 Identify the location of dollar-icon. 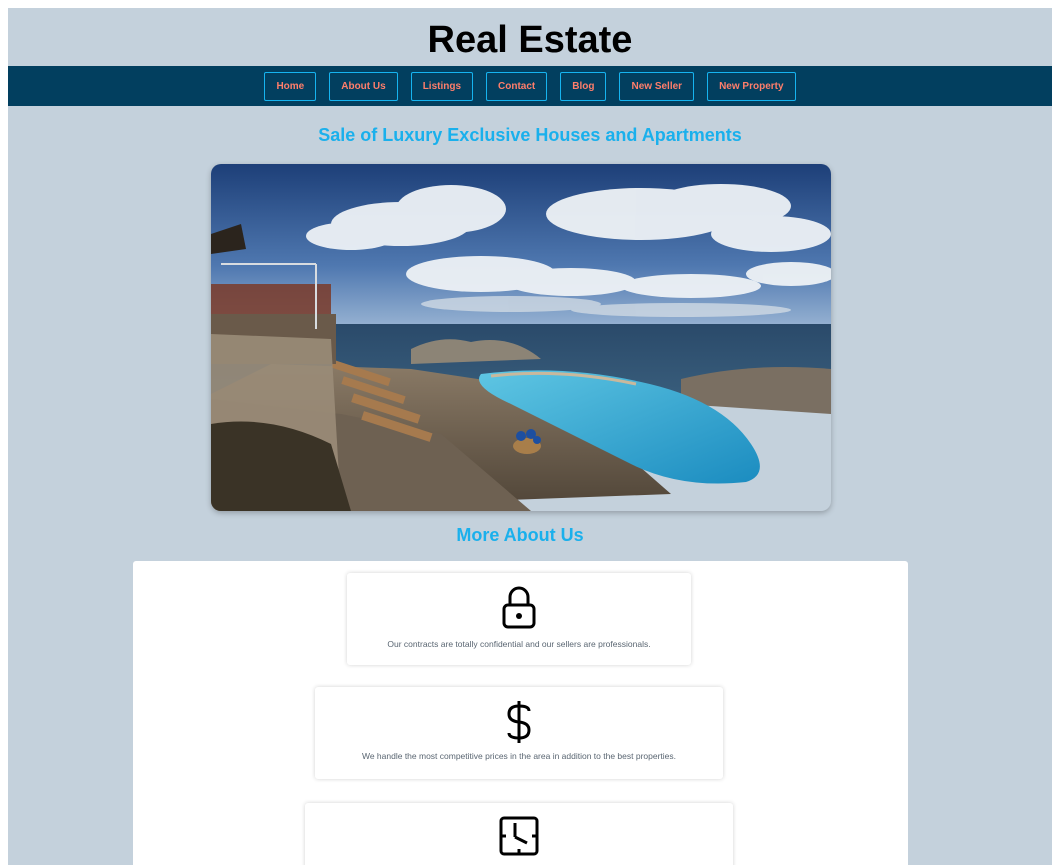
(519, 722).